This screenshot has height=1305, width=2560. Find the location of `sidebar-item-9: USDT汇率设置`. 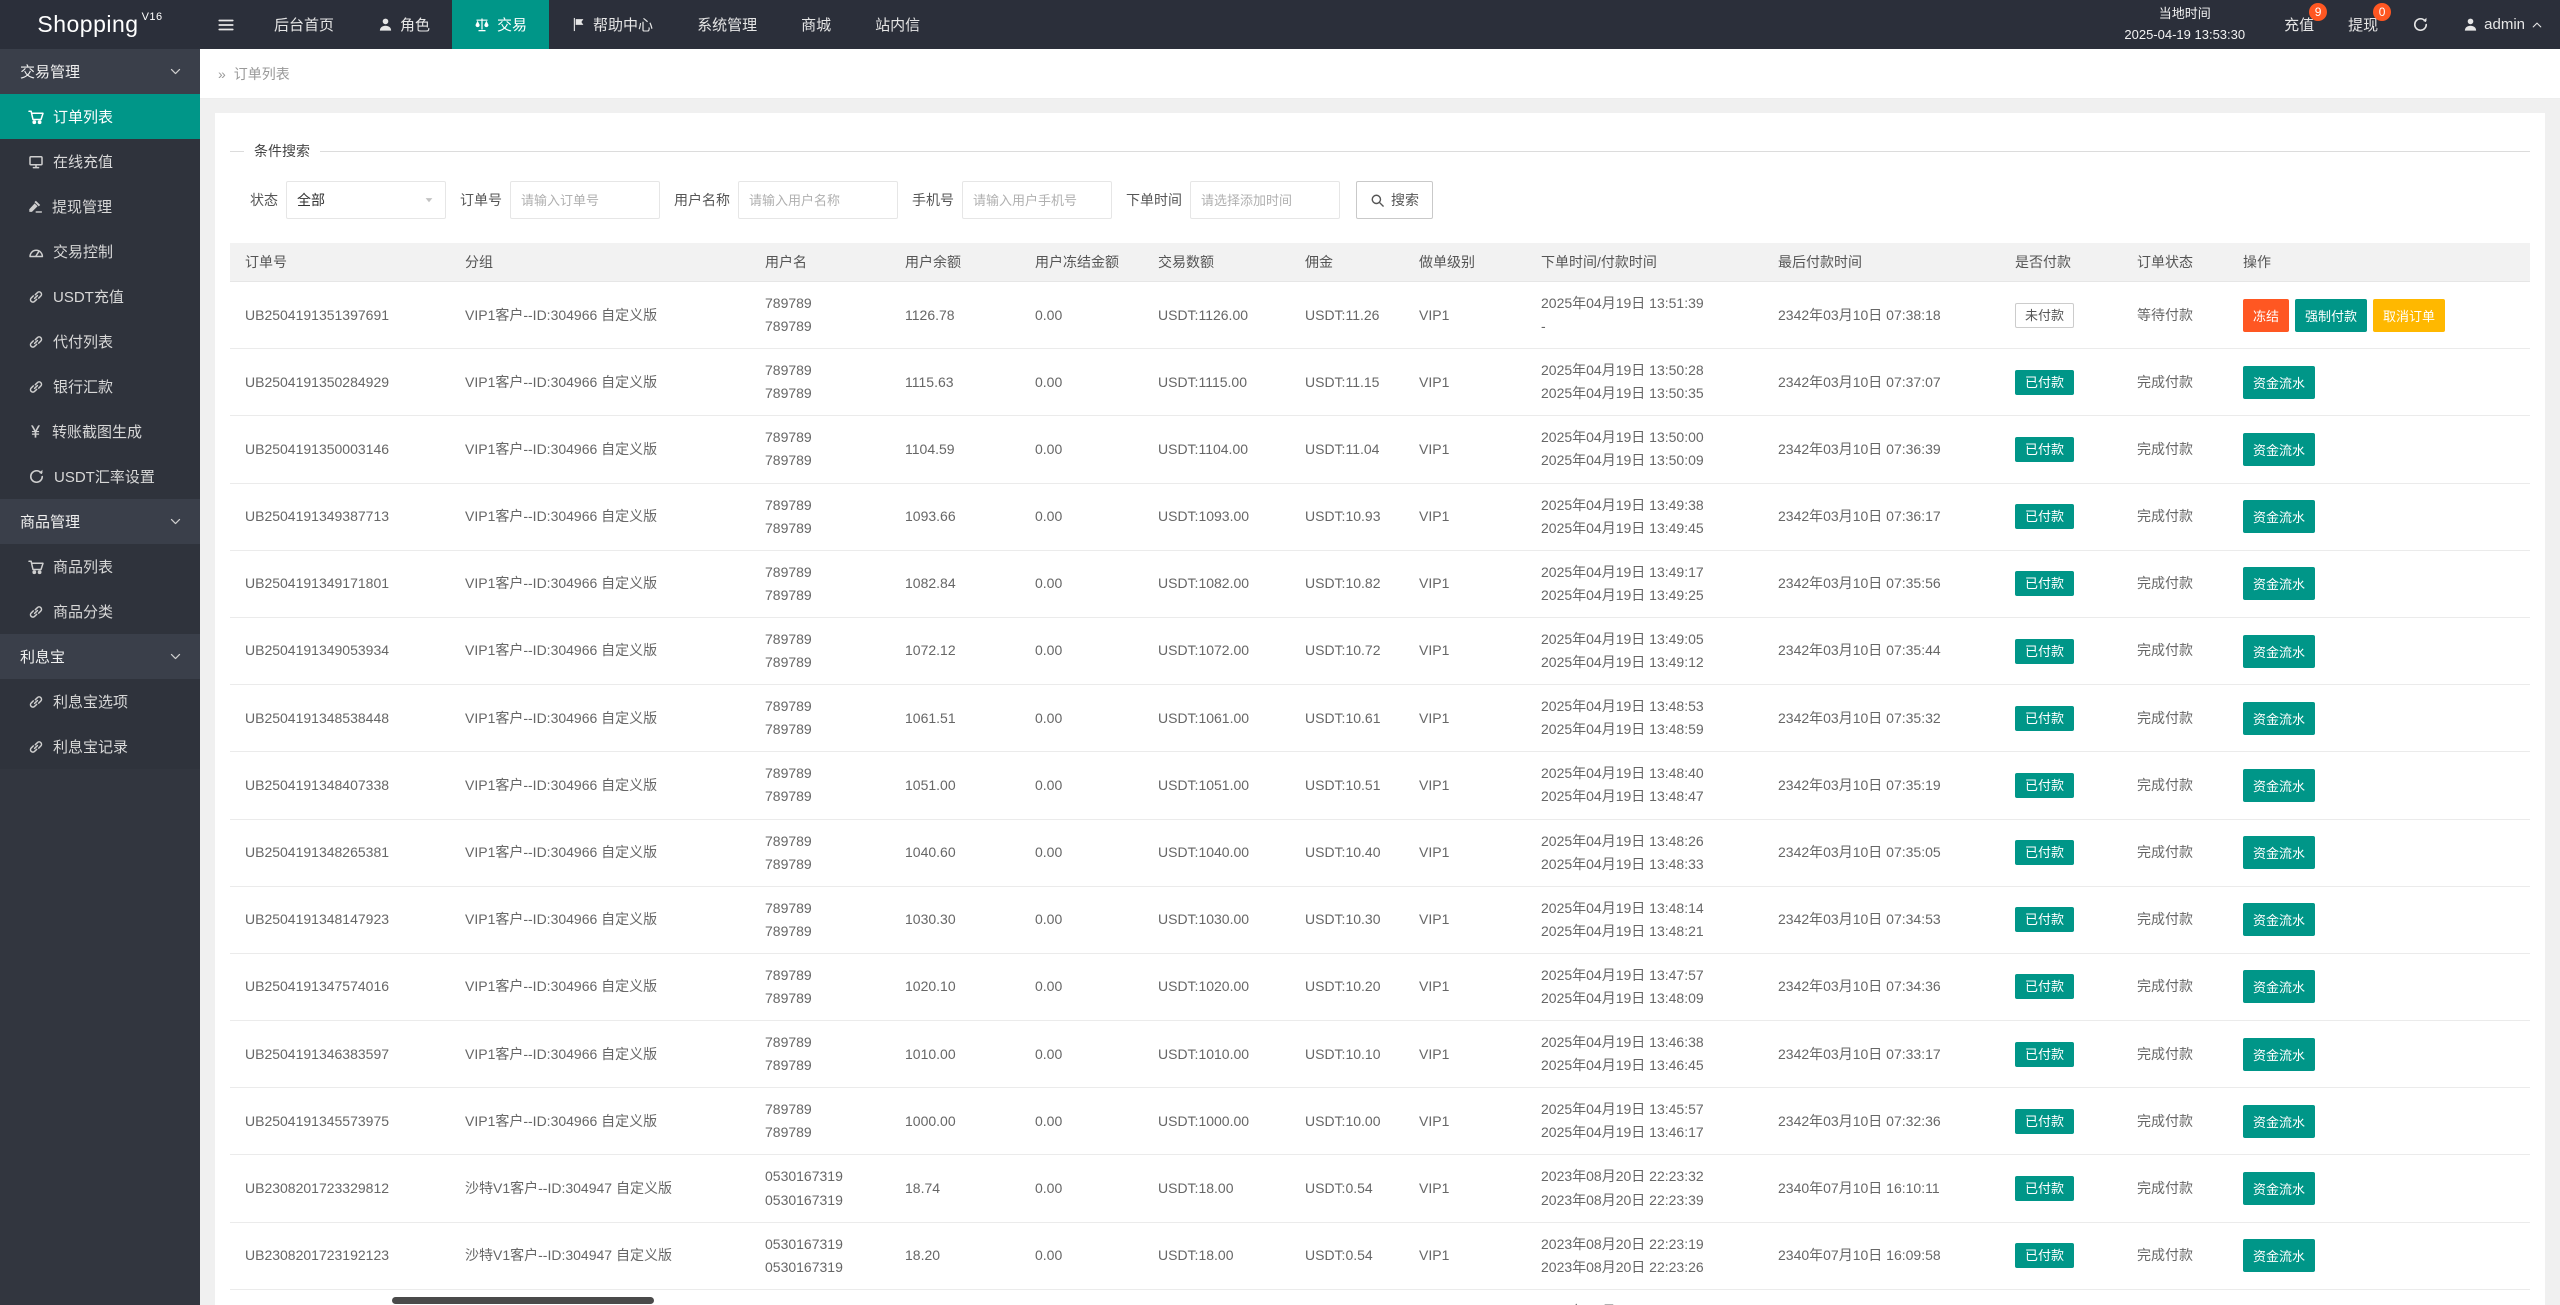

sidebar-item-9: USDT汇率设置 is located at coordinates (100, 476).